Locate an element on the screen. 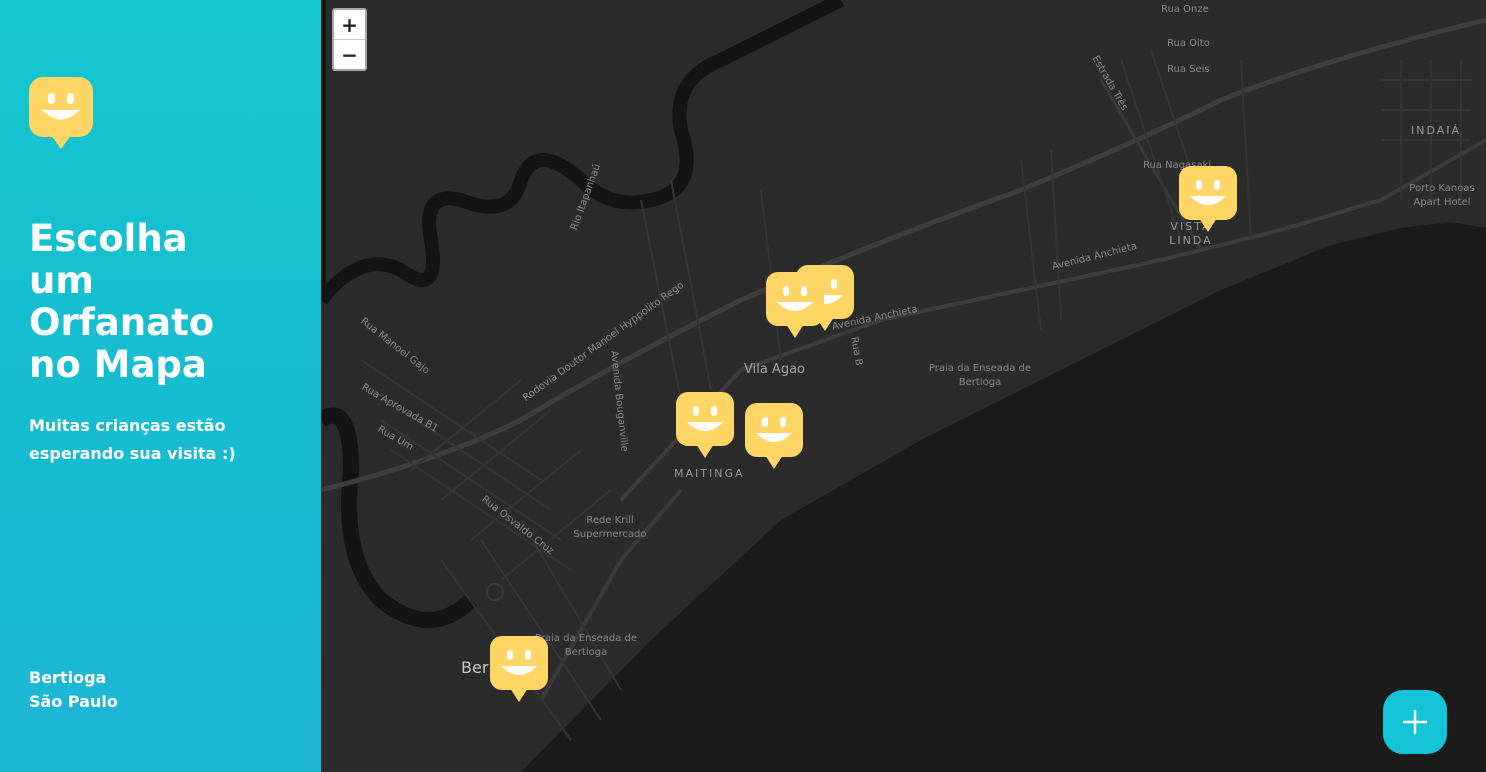 Image resolution: width=1486 pixels, height=772 pixels. add-orphanage-button is located at coordinates (1415, 722).